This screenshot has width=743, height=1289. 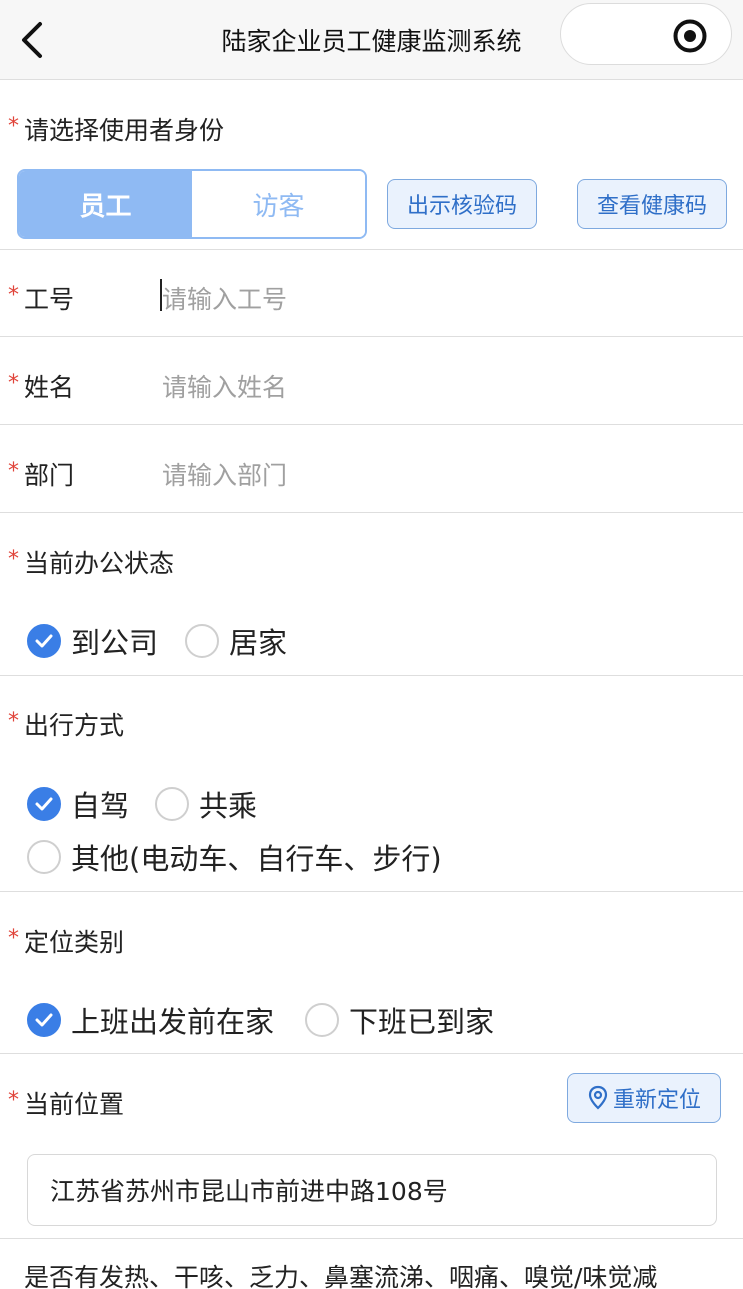 What do you see at coordinates (249, 1191) in the screenshot?
I see `address-value: 江苏省苏州市昆山市前进中路108号` at bounding box center [249, 1191].